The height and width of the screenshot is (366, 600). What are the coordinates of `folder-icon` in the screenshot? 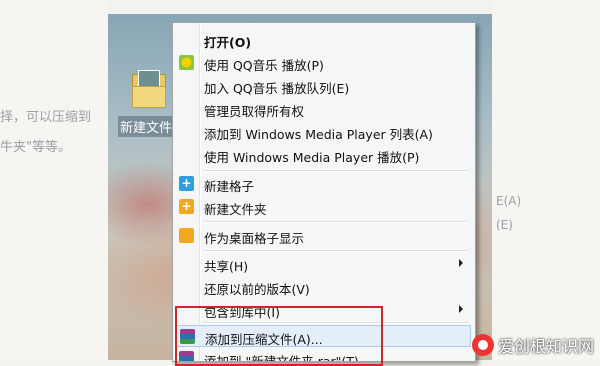 It's located at (148, 89).